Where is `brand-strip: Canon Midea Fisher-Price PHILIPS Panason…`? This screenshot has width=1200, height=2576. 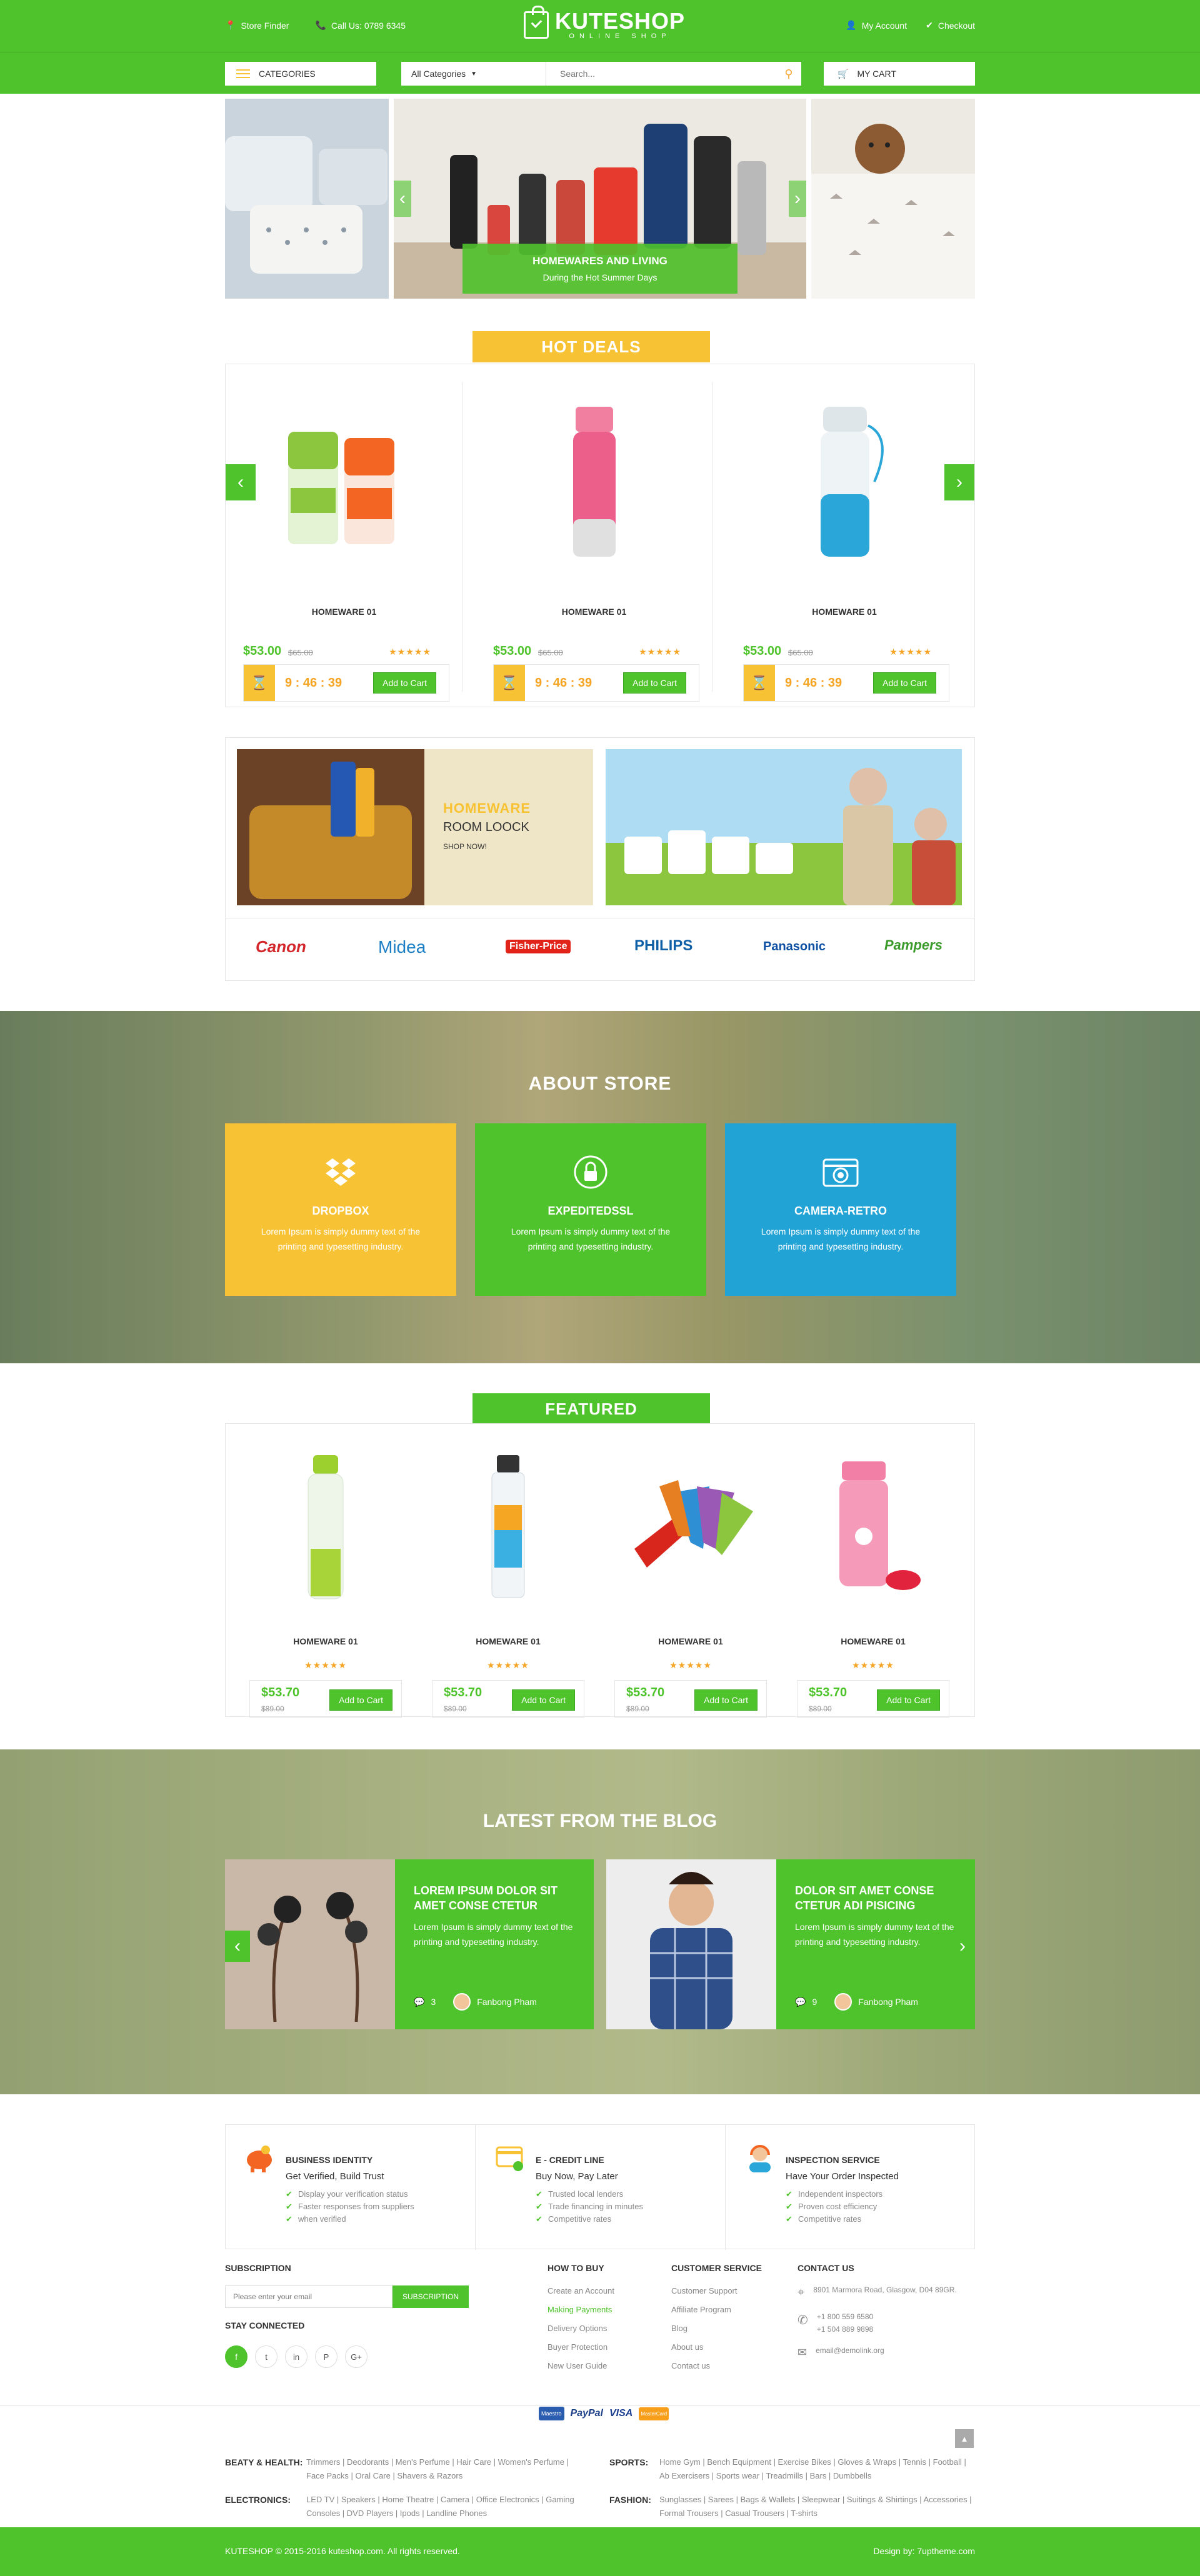
brand-strip: Canon Midea Fisher-Price PHILIPS Panason… is located at coordinates (600, 948).